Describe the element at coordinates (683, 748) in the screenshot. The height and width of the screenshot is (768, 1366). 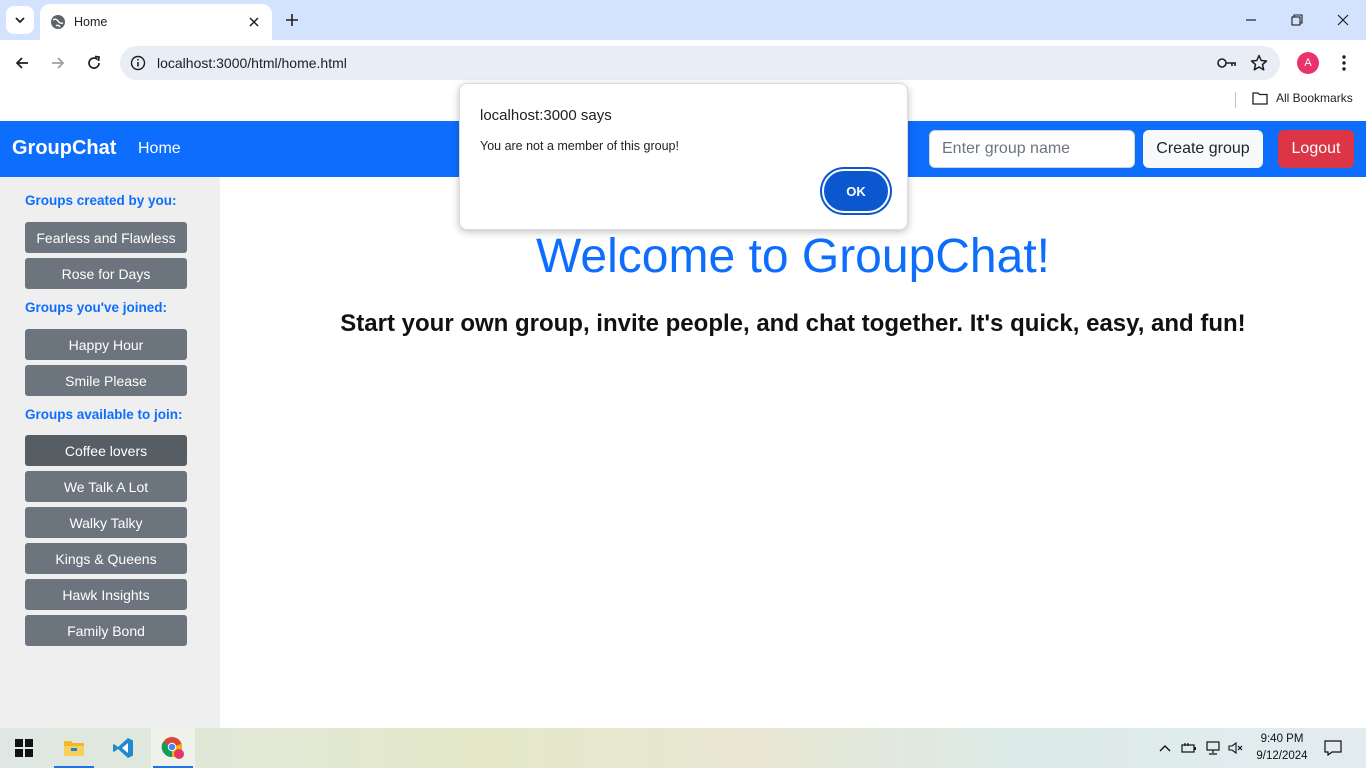
I see `windows-taskbar: 9:40 PM 9/12/2024` at that location.